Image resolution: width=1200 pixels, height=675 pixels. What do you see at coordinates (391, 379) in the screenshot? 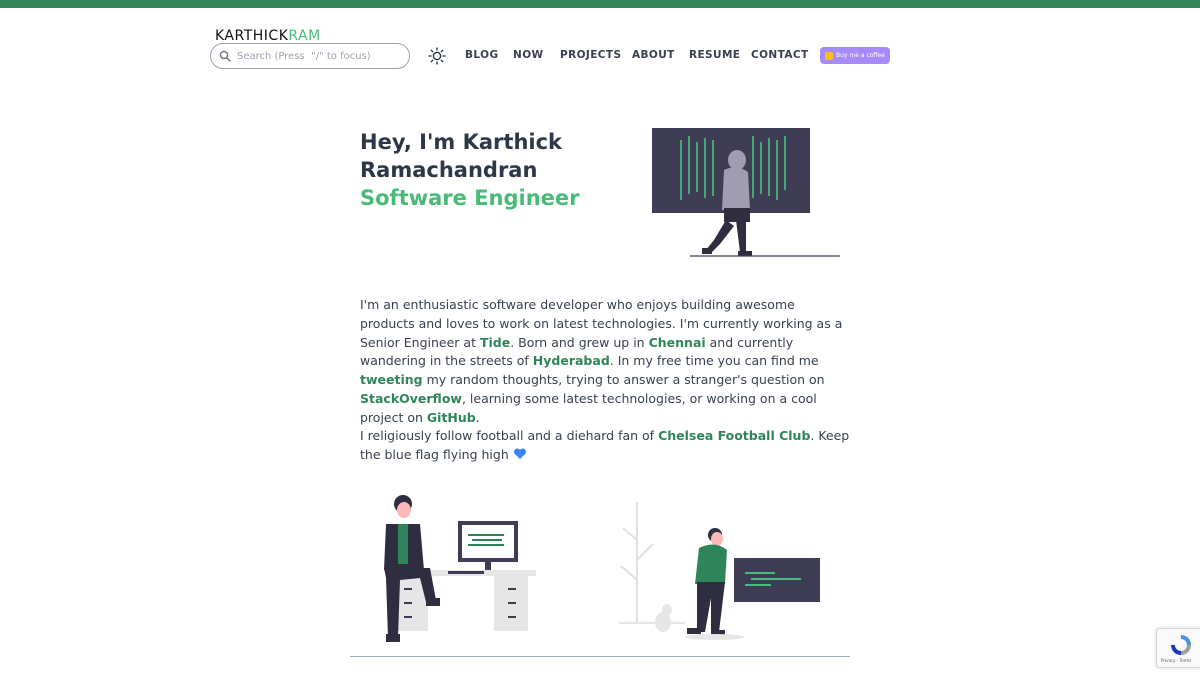
I see `tweeting-link: tweeting` at bounding box center [391, 379].